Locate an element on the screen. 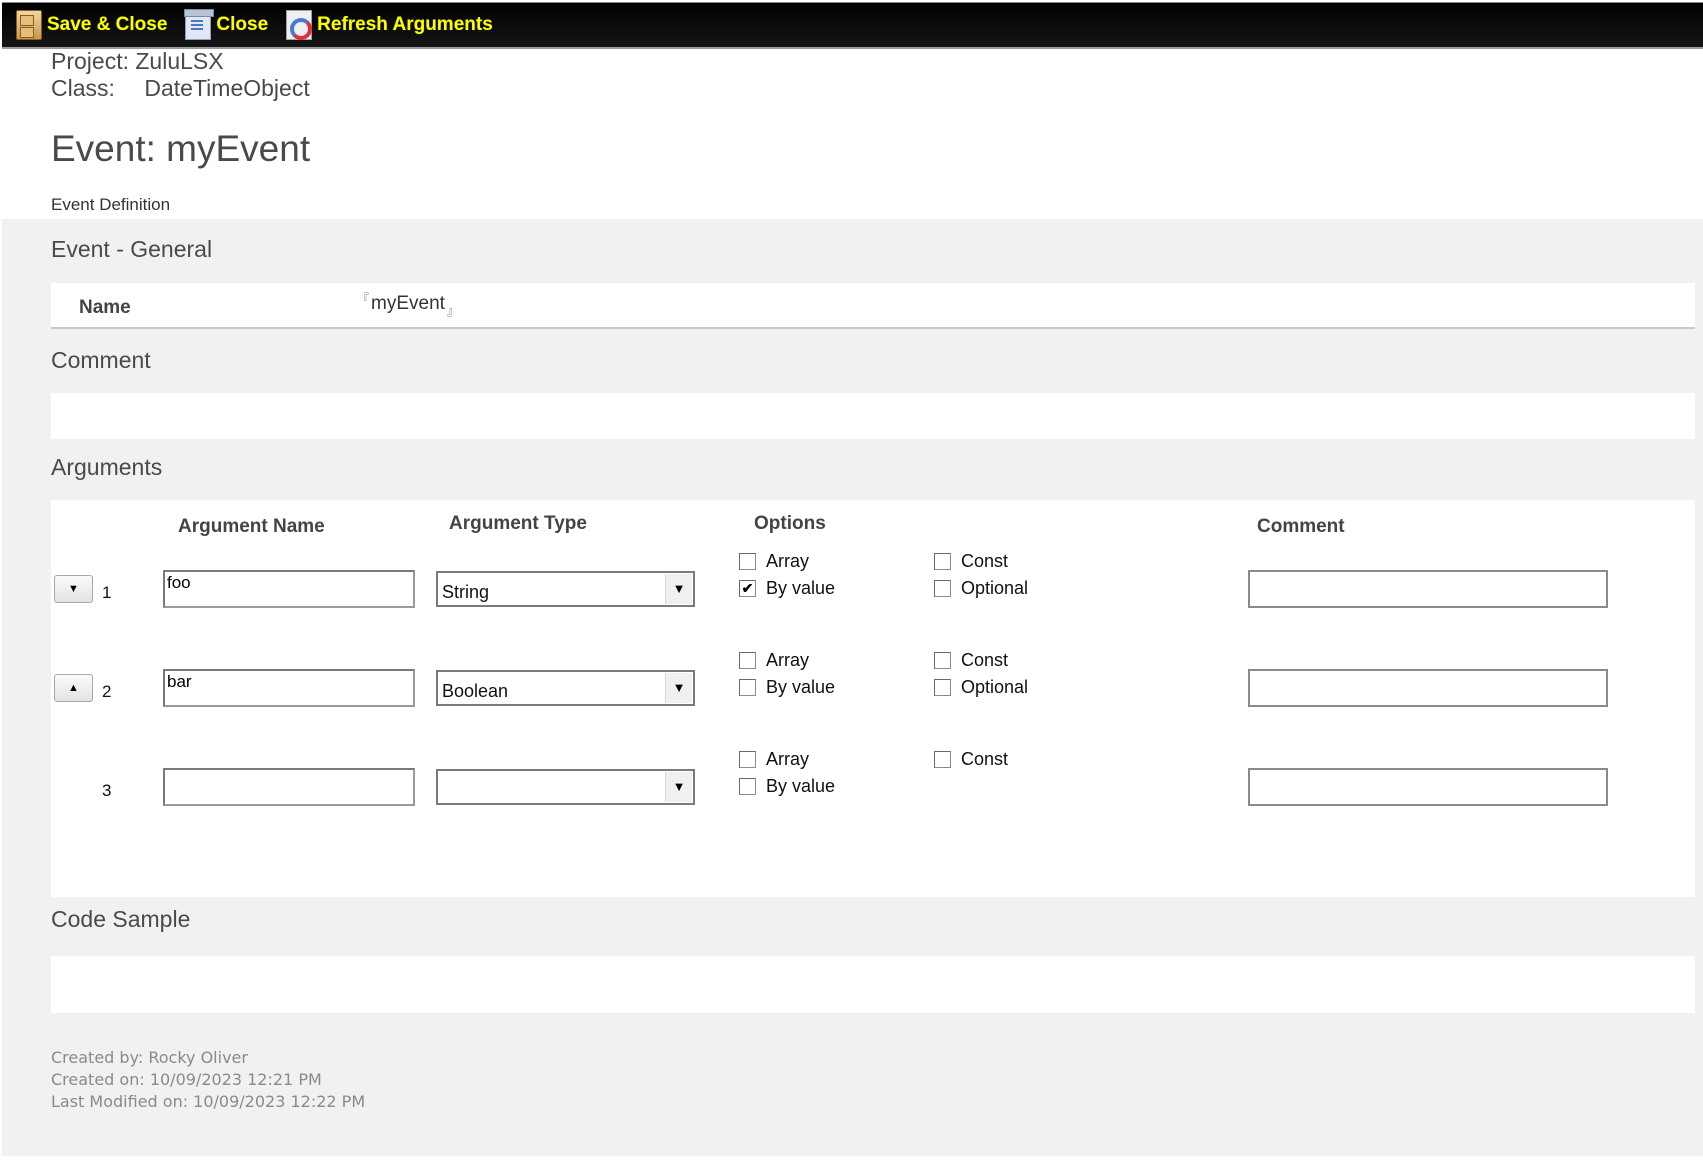 The image size is (1703, 1167). close-document-icon is located at coordinates (199, 24).